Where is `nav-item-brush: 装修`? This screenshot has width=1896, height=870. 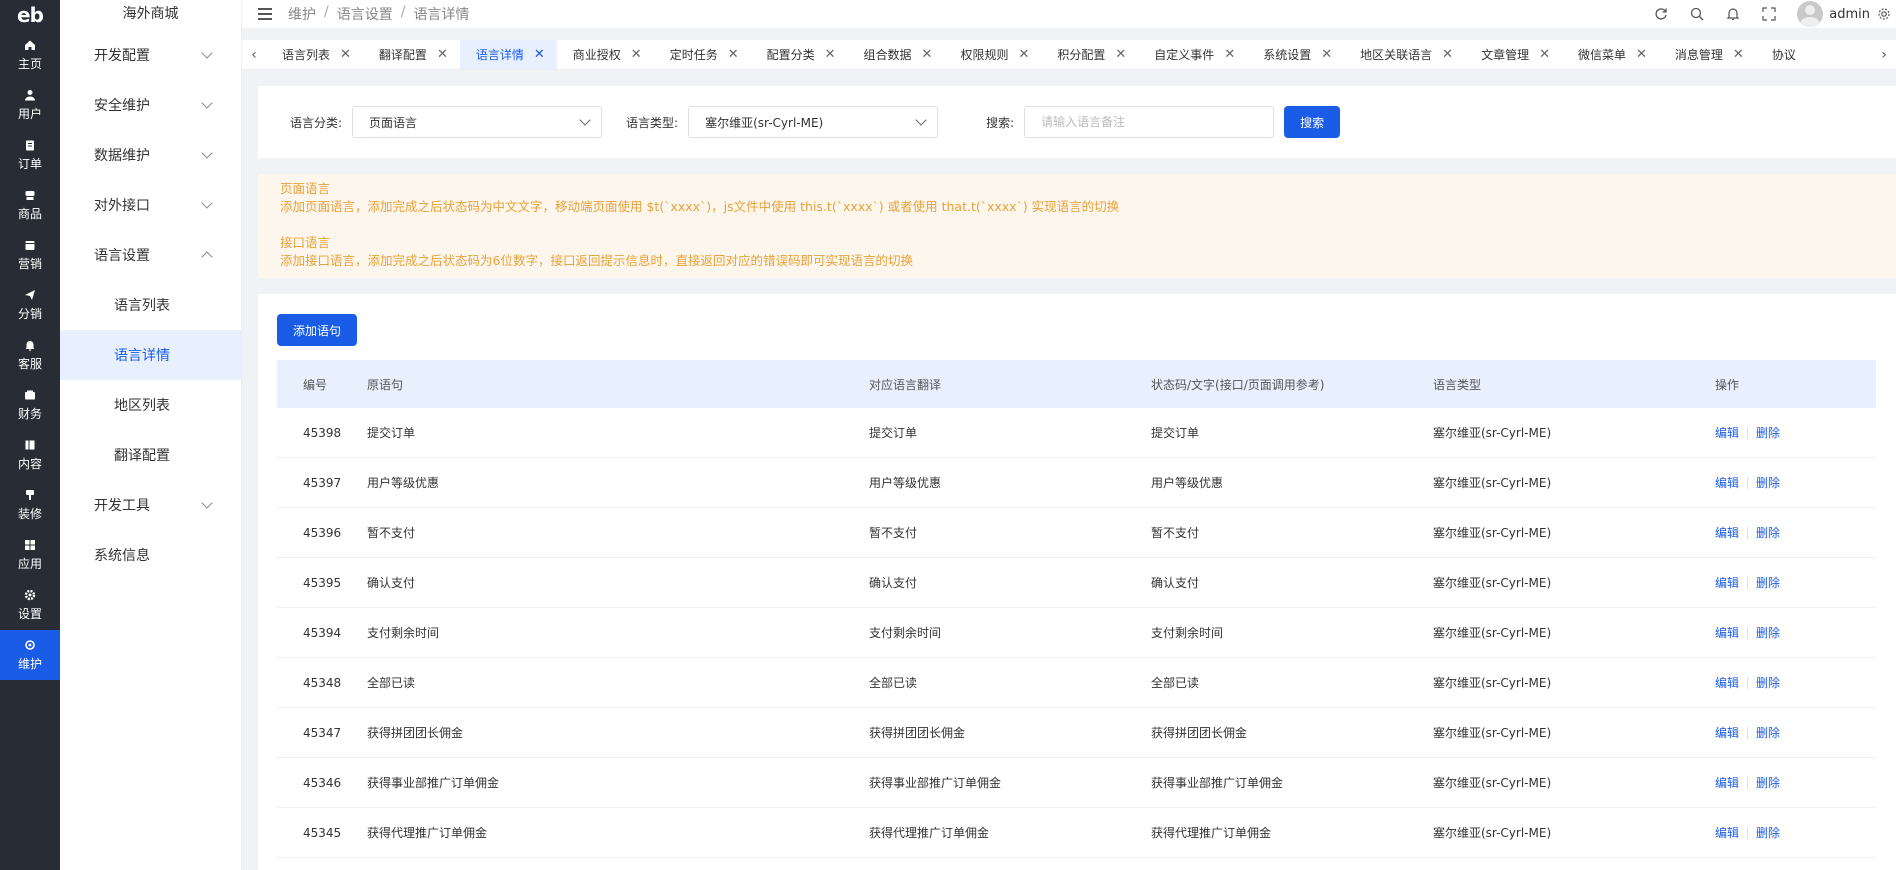 nav-item-brush: 装修 is located at coordinates (30, 505).